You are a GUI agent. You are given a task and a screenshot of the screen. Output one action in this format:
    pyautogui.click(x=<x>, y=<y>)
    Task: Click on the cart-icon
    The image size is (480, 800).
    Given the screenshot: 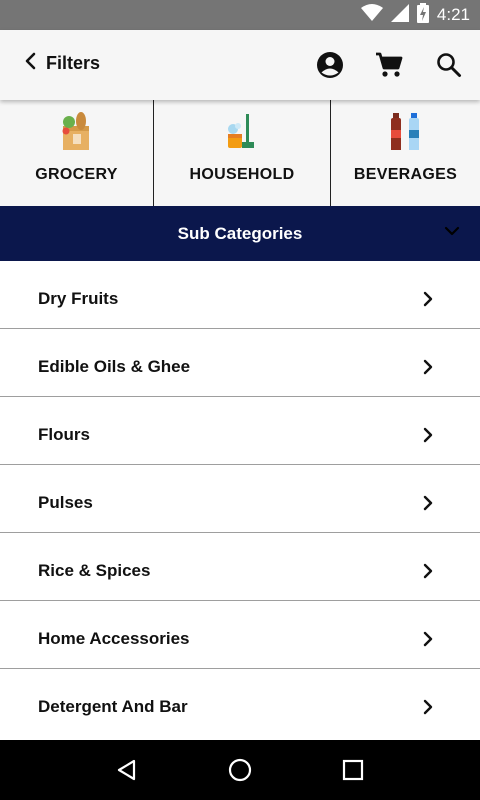 What is the action you would take?
    pyautogui.click(x=389, y=65)
    